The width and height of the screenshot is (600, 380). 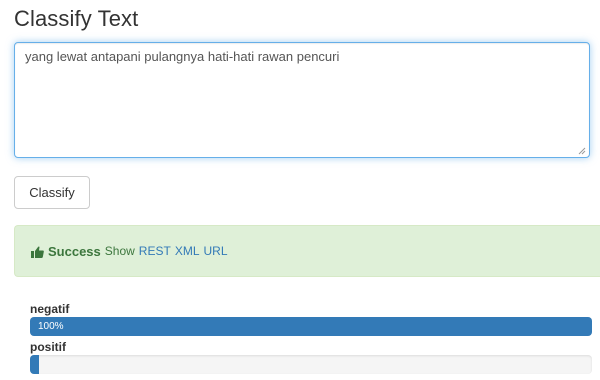 I want to click on progress-positif: 0%, so click(x=311, y=364).